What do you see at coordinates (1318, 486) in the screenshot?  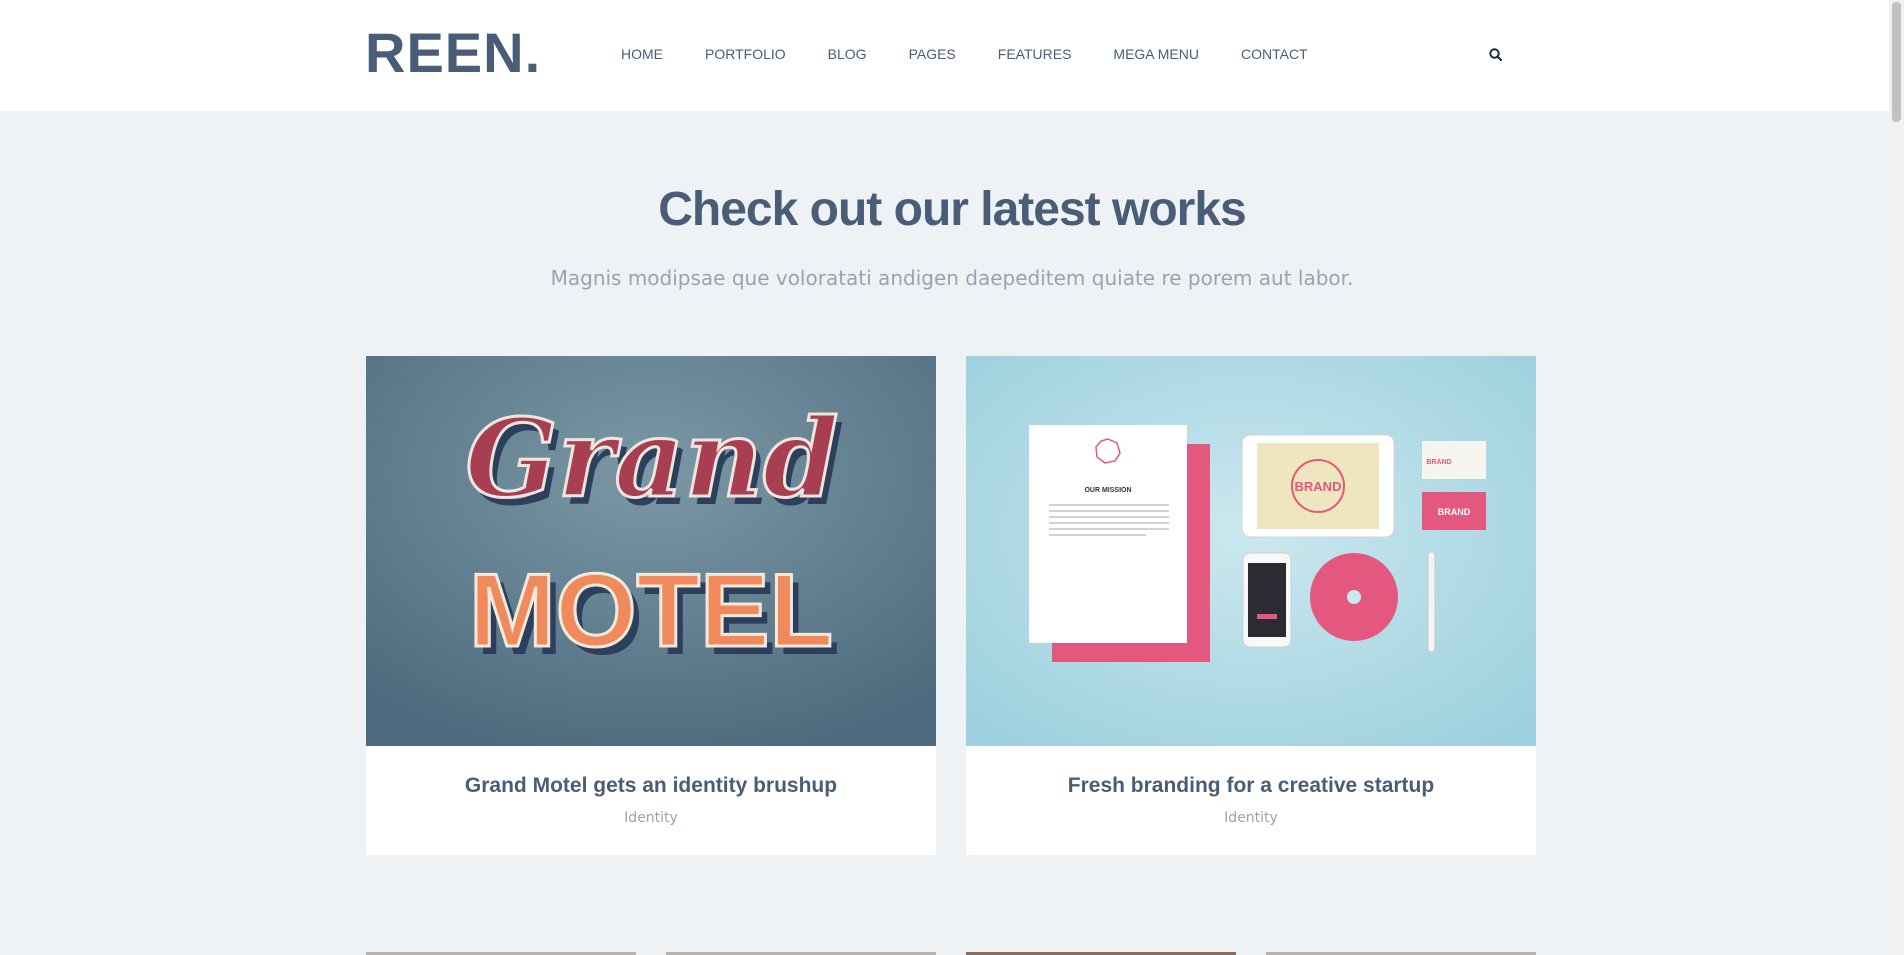 I see `tablet-brand-text: BRAND` at bounding box center [1318, 486].